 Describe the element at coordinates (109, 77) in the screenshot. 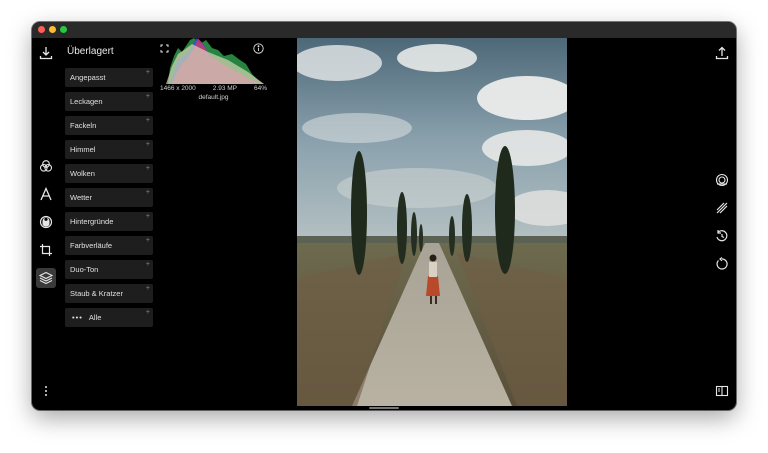

I see `filter-item-angepasst: Angepasst +` at that location.